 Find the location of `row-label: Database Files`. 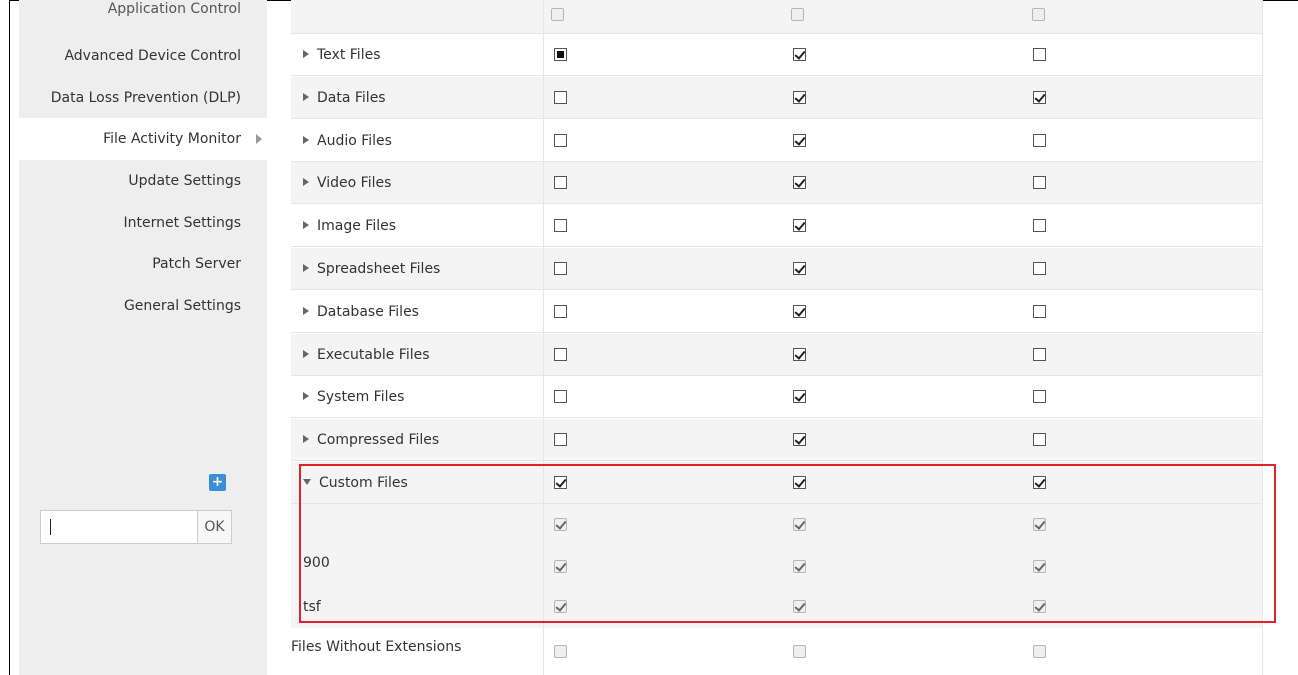

row-label: Database Files is located at coordinates (368, 311).